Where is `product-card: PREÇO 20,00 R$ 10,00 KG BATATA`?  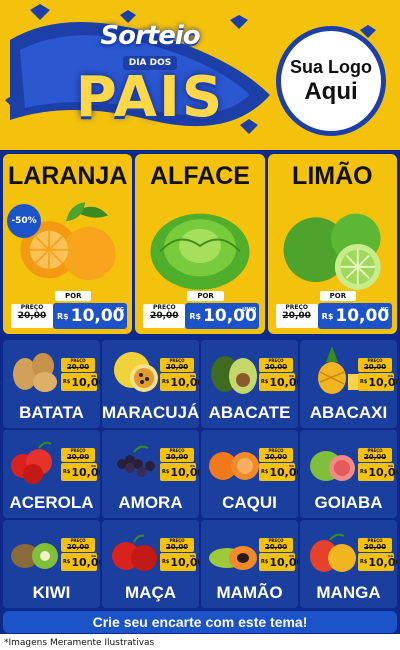
product-card: PREÇO 20,00 R$ 10,00 KG BATATA is located at coordinates (51, 384).